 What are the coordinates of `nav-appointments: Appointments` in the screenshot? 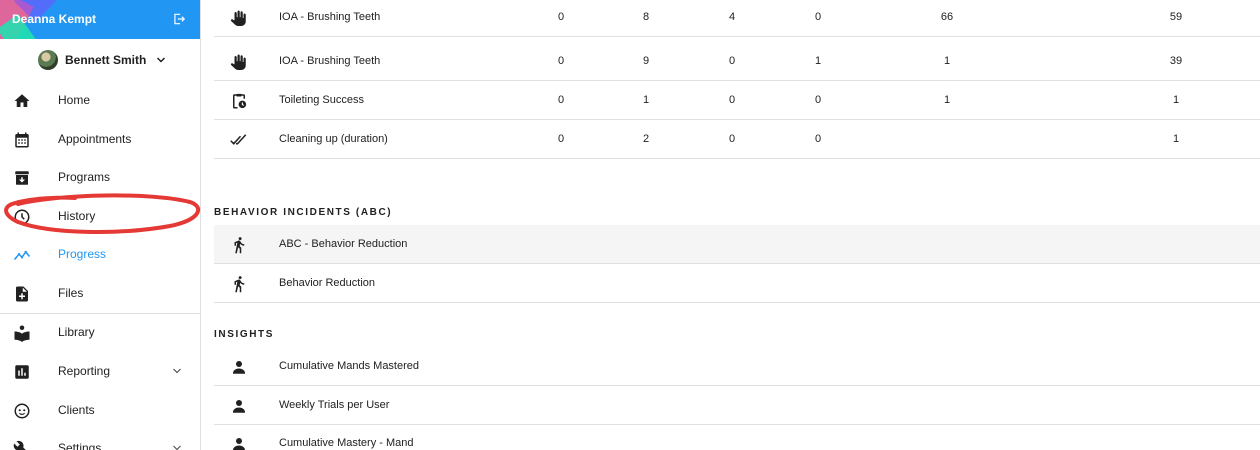 It's located at (100, 139).